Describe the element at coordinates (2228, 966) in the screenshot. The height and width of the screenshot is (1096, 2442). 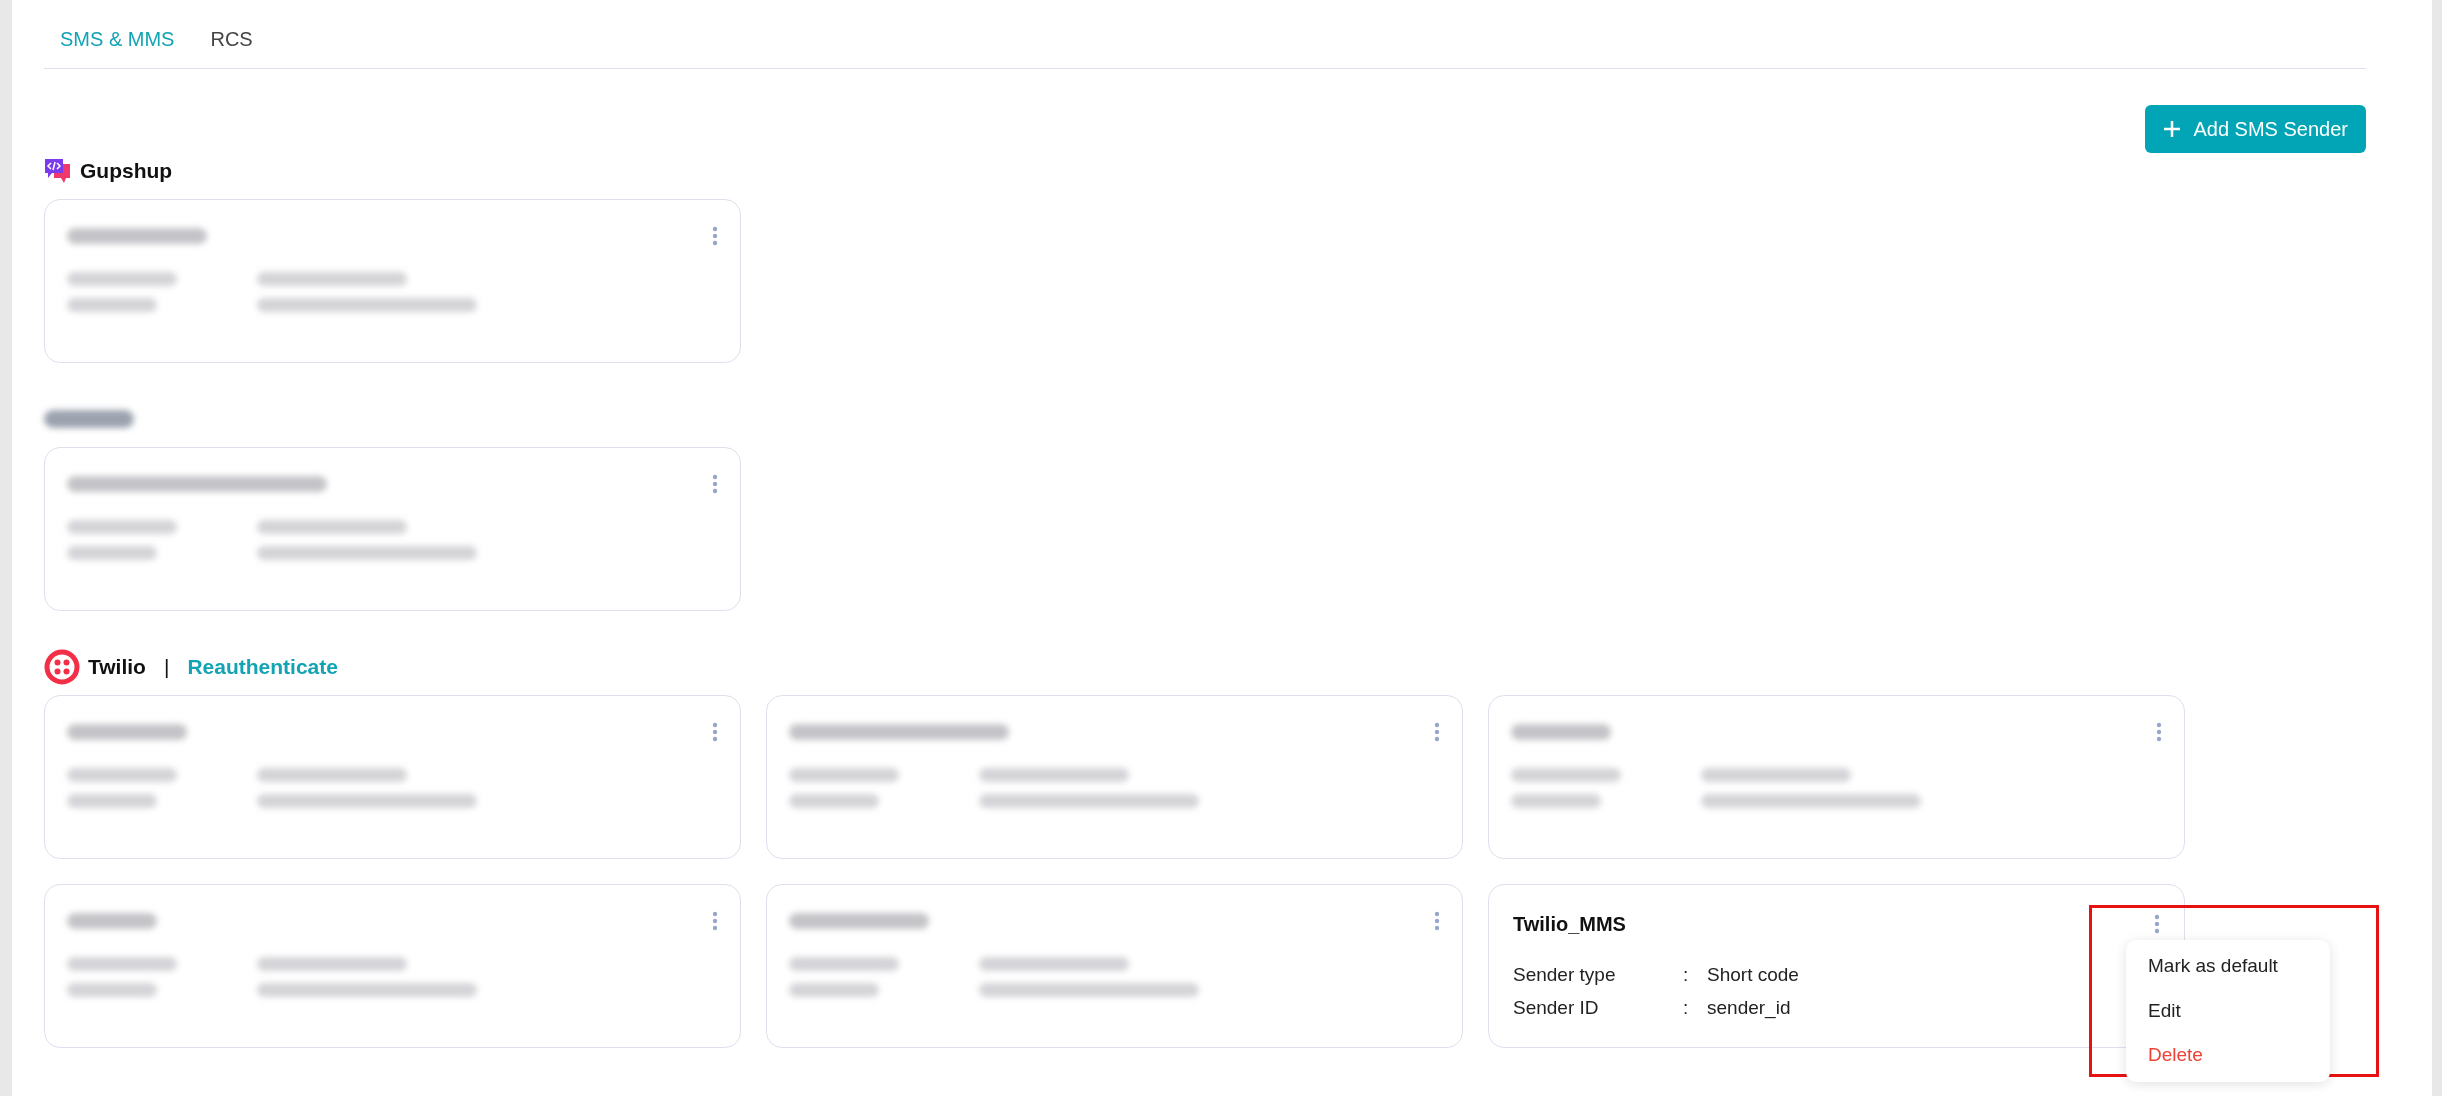
I see `menu-item: Mark as default` at that location.